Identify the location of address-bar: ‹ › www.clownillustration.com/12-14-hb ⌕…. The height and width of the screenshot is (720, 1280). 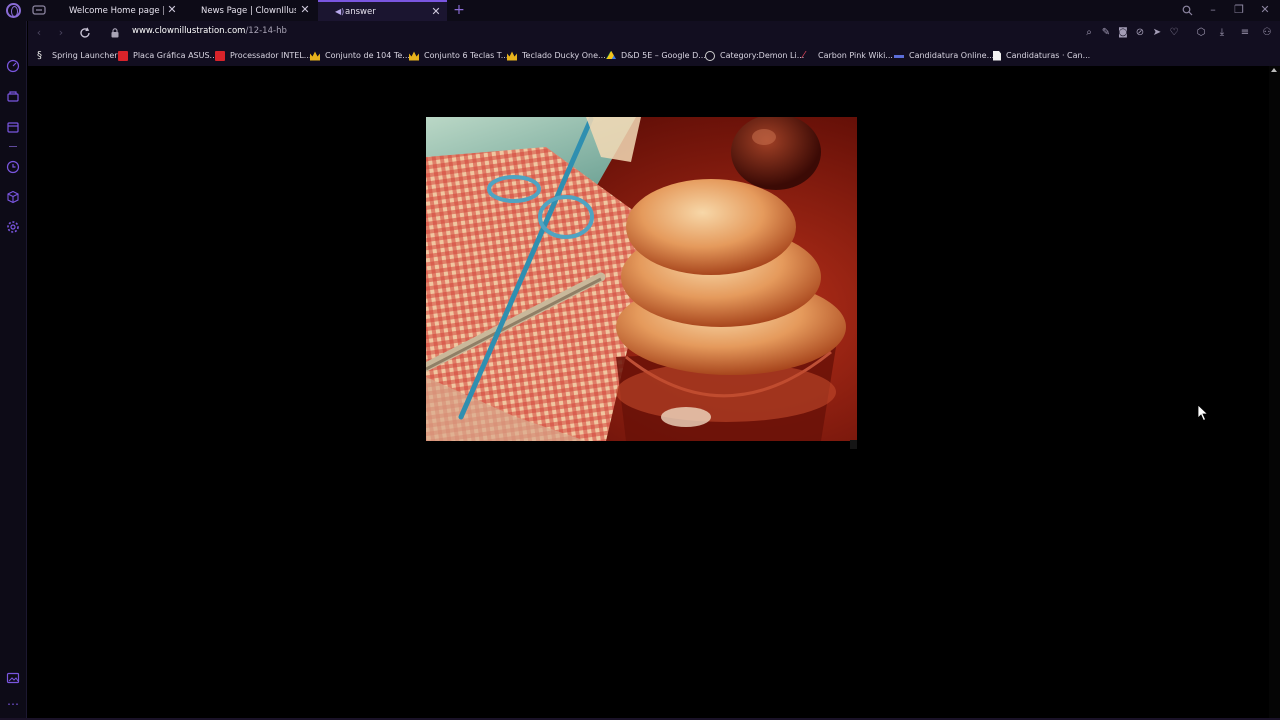
(654, 33).